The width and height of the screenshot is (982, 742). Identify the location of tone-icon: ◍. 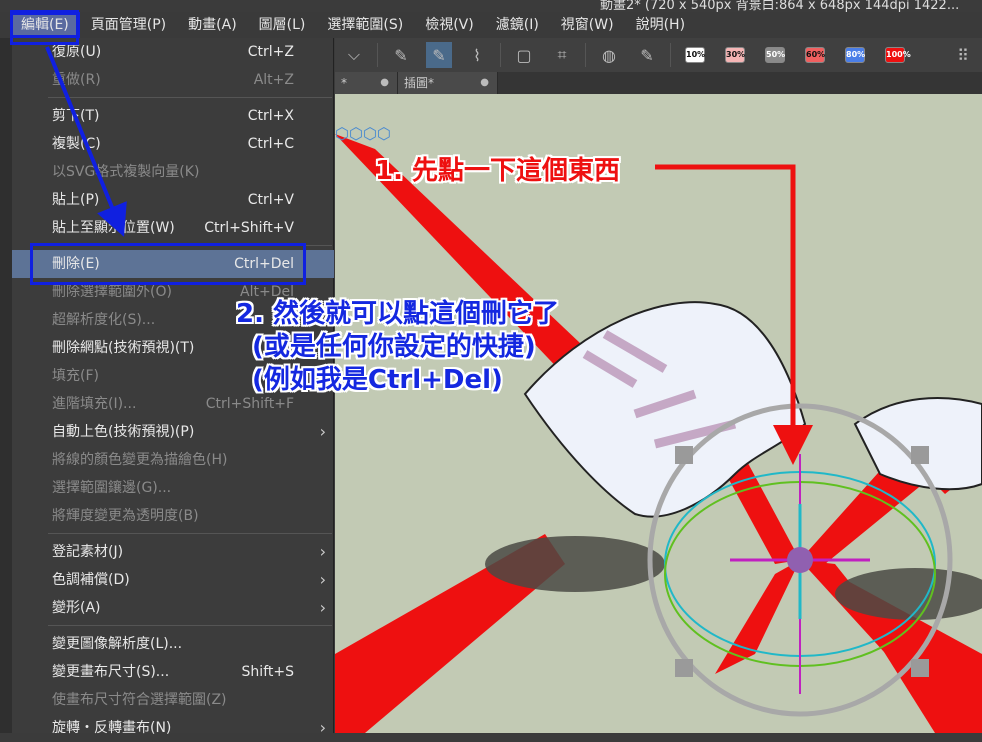
(609, 55).